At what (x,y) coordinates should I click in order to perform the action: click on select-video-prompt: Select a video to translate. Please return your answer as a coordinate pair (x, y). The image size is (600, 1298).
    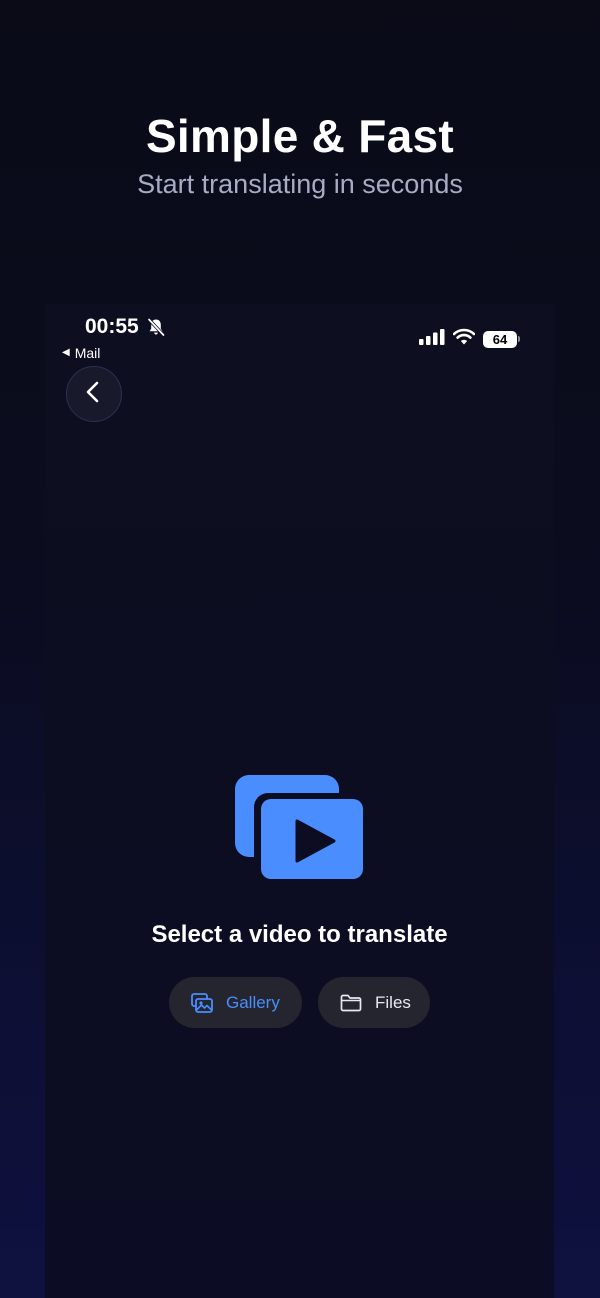
    Looking at the image, I should click on (299, 934).